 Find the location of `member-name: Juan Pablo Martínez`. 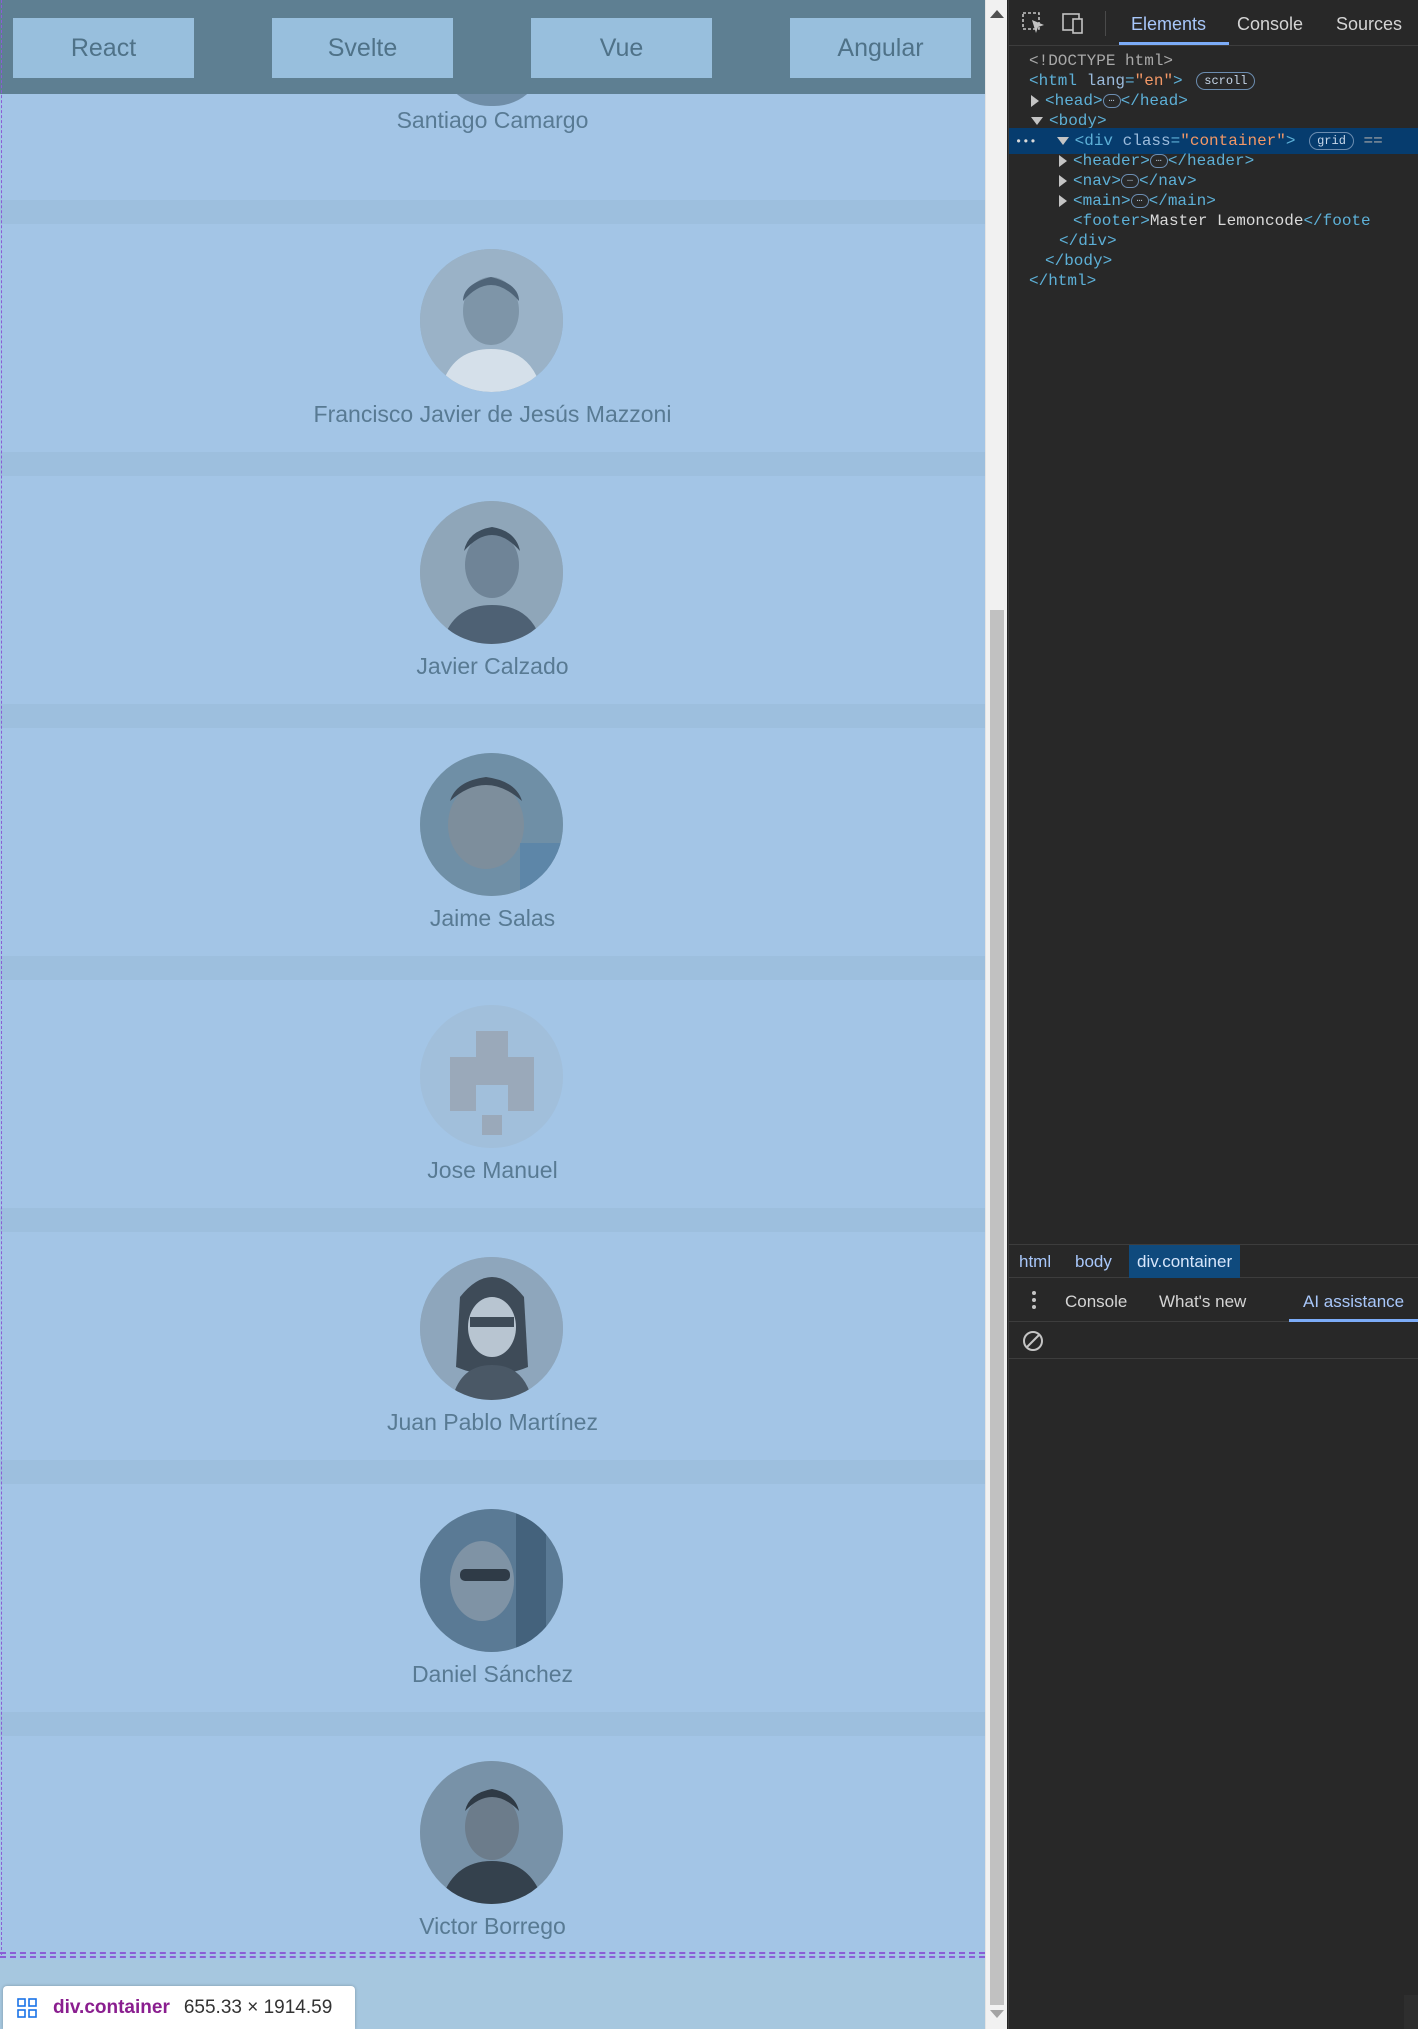

member-name: Juan Pablo Martínez is located at coordinates (492, 1422).